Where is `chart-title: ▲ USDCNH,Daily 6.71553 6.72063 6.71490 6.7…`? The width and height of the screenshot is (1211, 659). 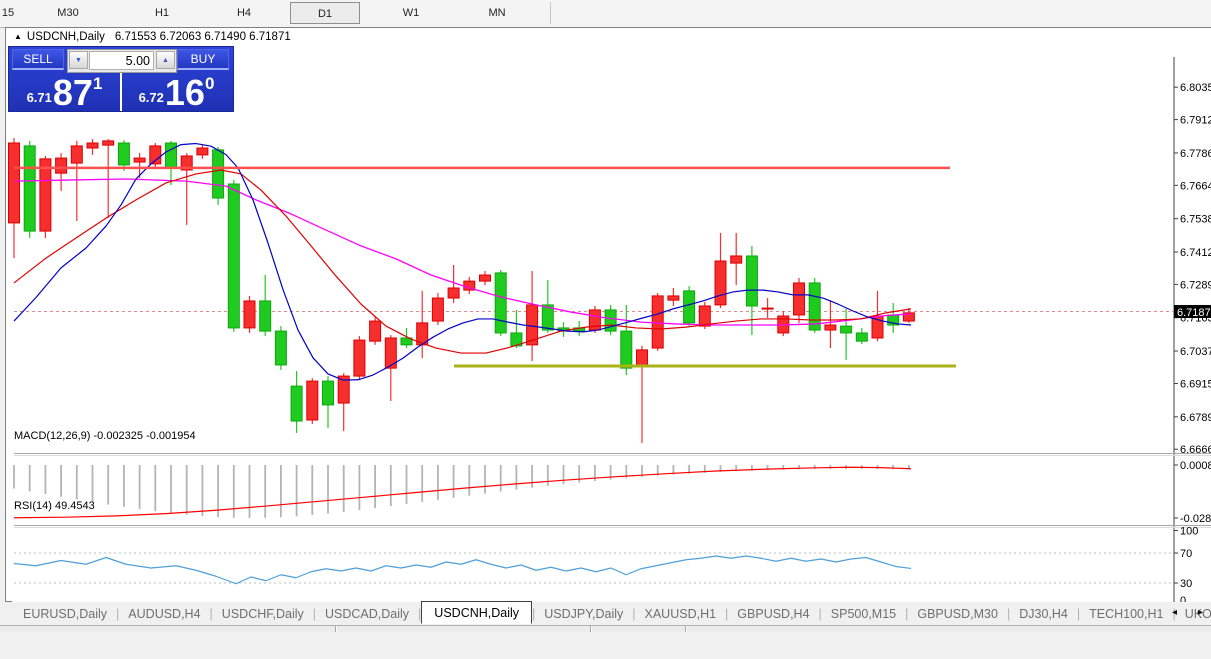
chart-title: ▲ USDCNH,Daily 6.71553 6.72063 6.71490 6.7… is located at coordinates (152, 37).